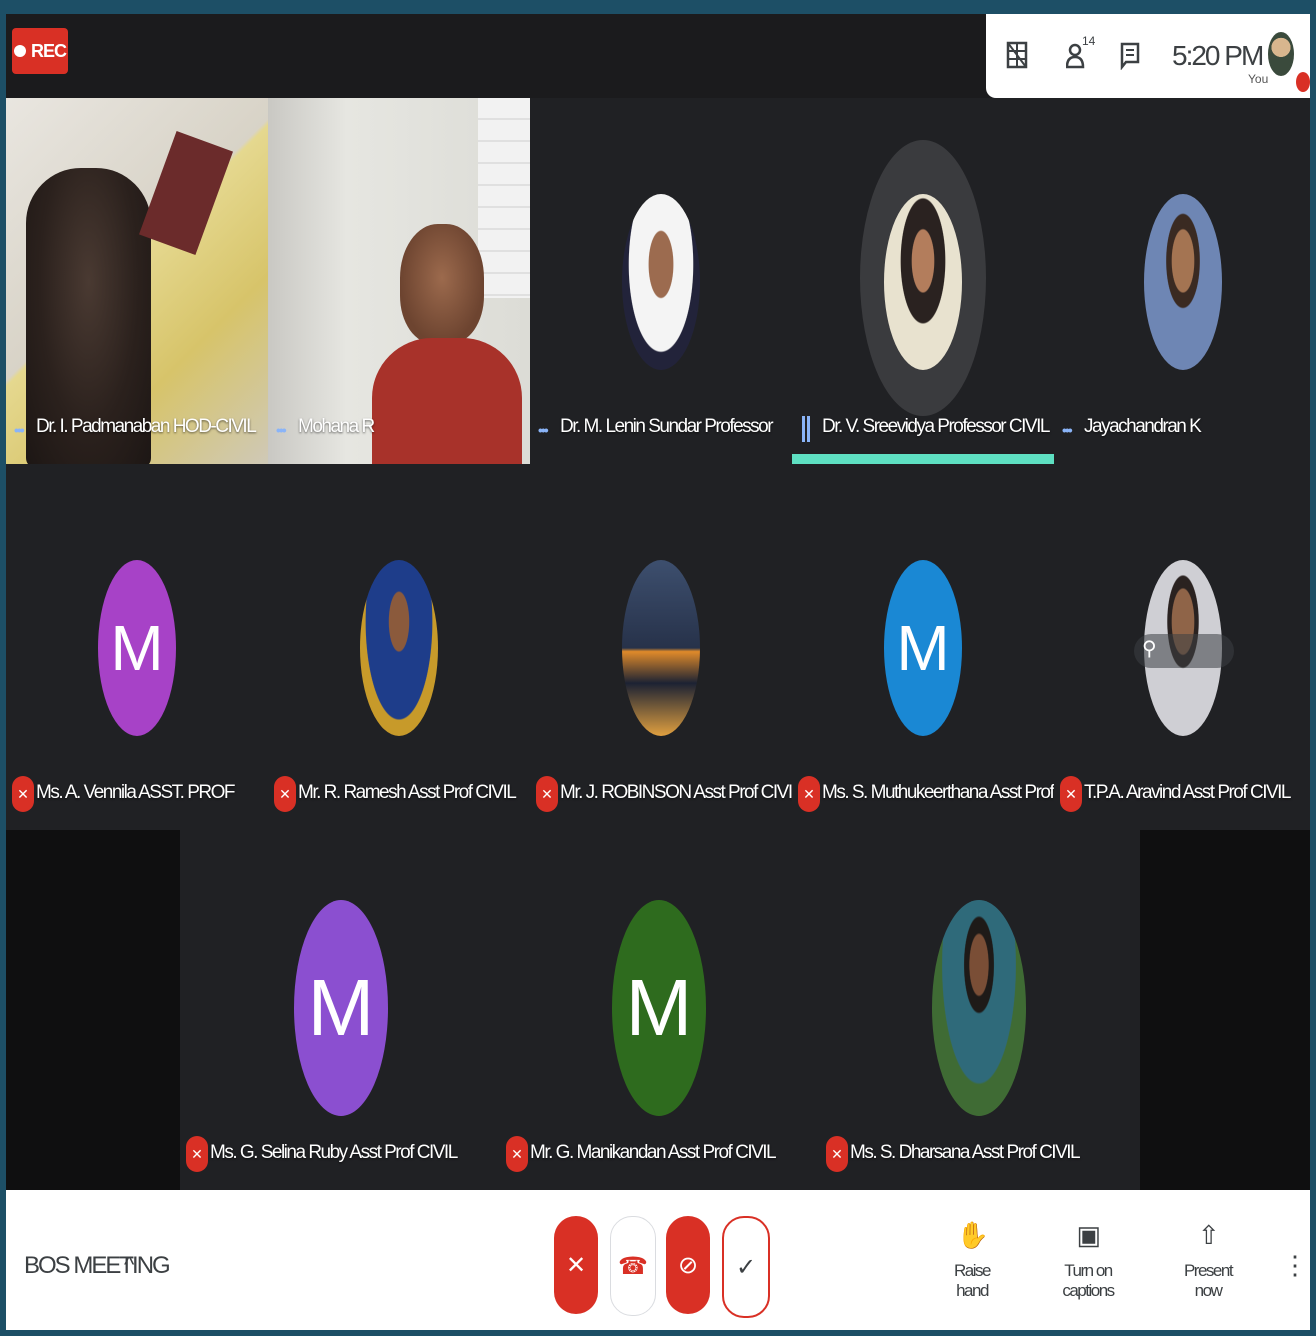 This screenshot has width=1316, height=1336. Describe the element at coordinates (936, 426) in the screenshot. I see `participant-name: Dr. V. Sreevidya Professor CIVIL` at that location.